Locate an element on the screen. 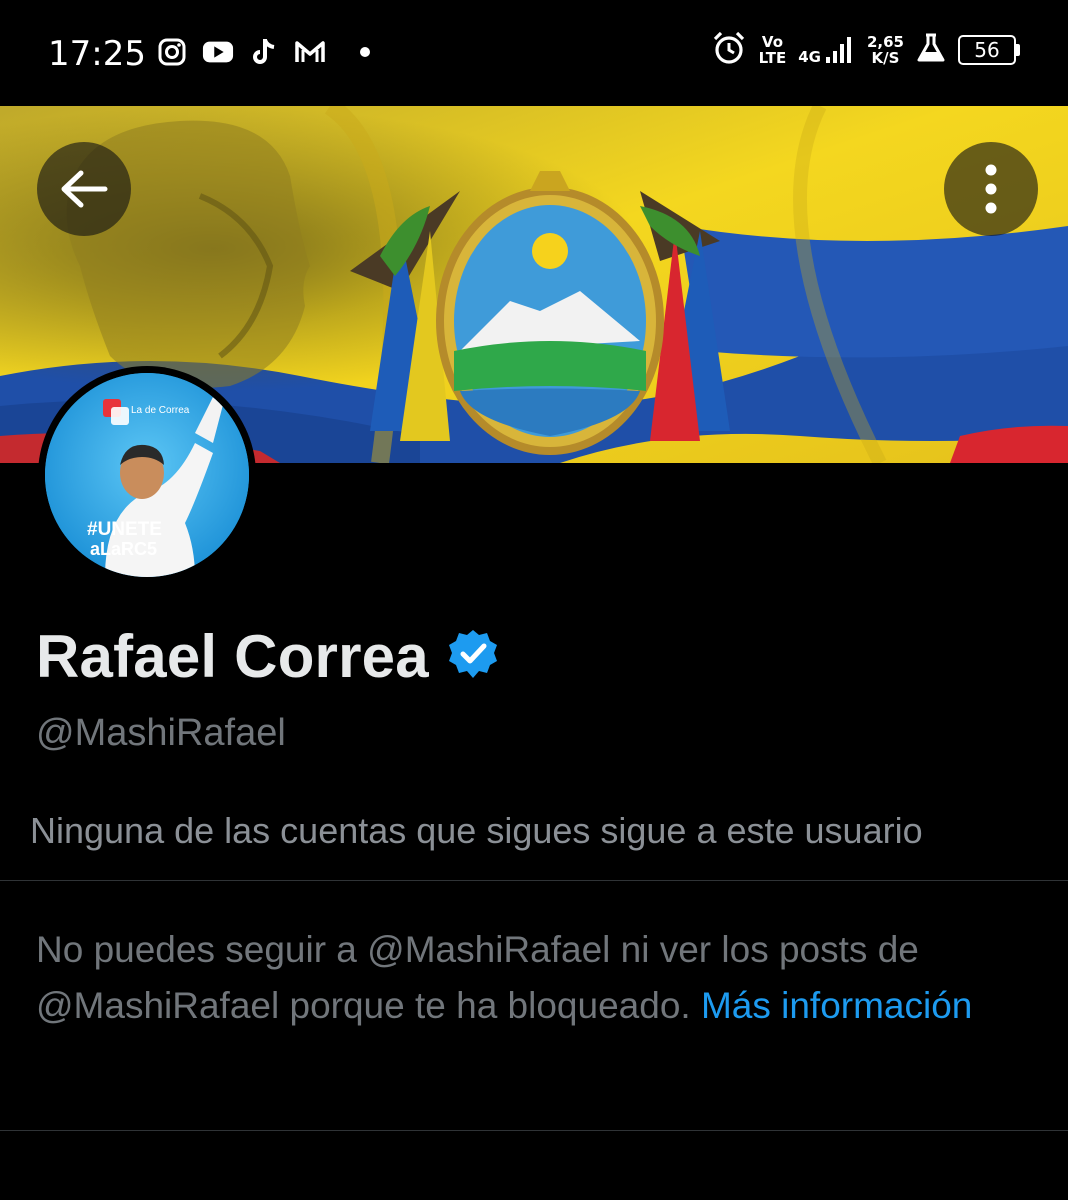 The width and height of the screenshot is (1068, 1200). status-bar: 17:25 Vo LTE 4G 2,65 K/S 56 is located at coordinates (534, 53).